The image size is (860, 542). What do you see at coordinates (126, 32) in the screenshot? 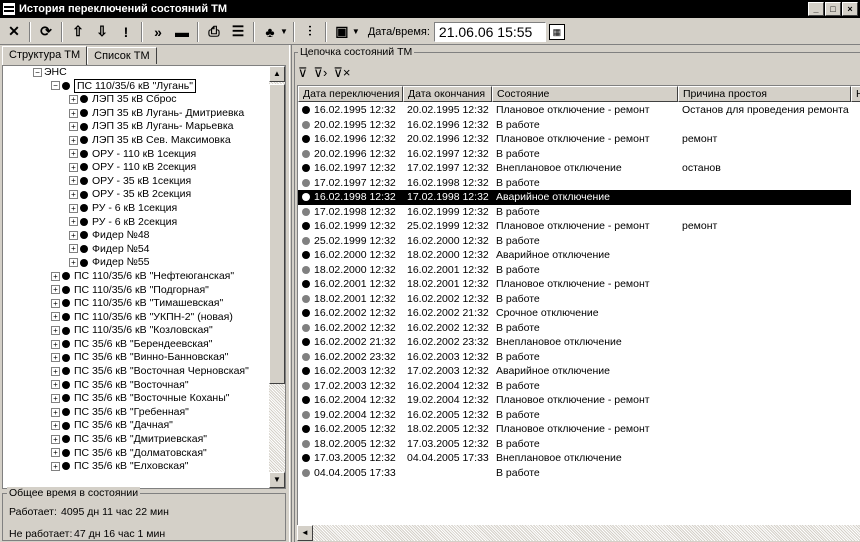
I see `alert-icon: !` at bounding box center [126, 32].